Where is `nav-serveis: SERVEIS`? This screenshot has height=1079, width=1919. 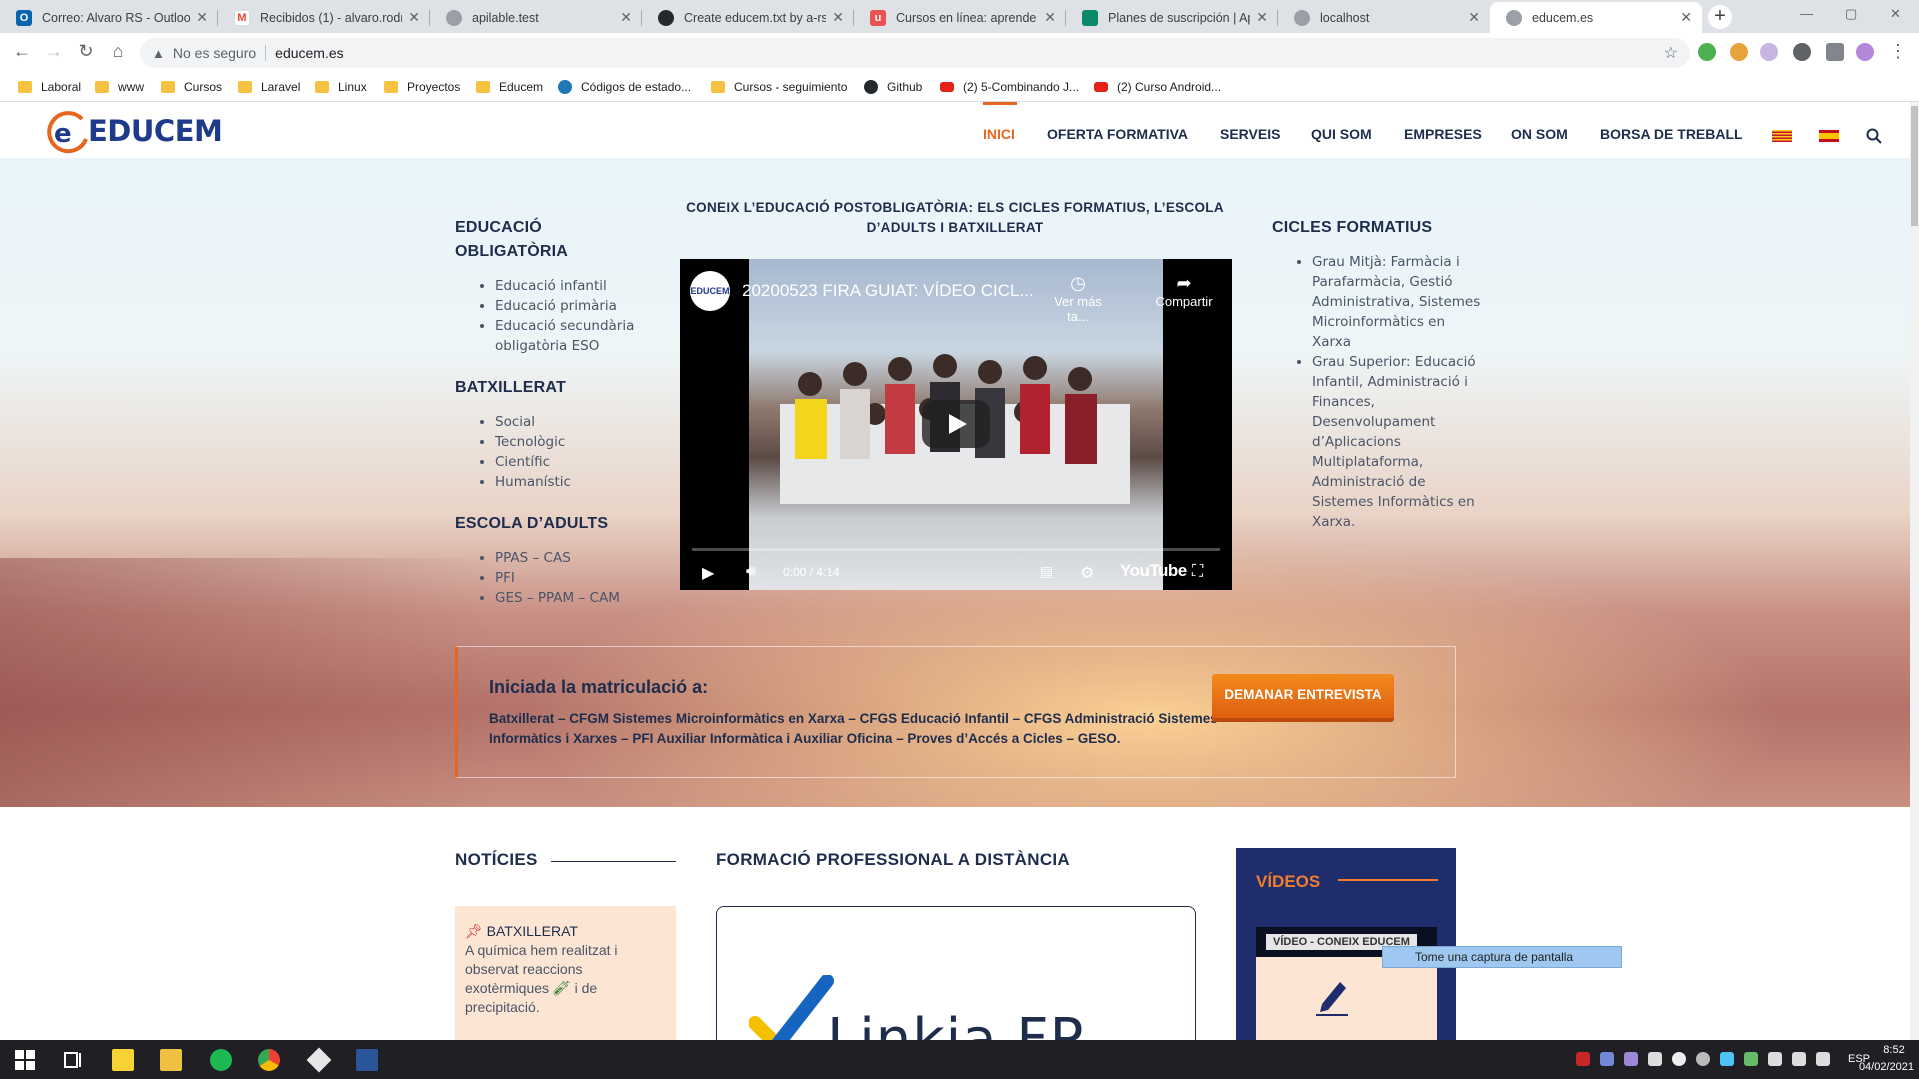
nav-serveis: SERVEIS is located at coordinates (1250, 134).